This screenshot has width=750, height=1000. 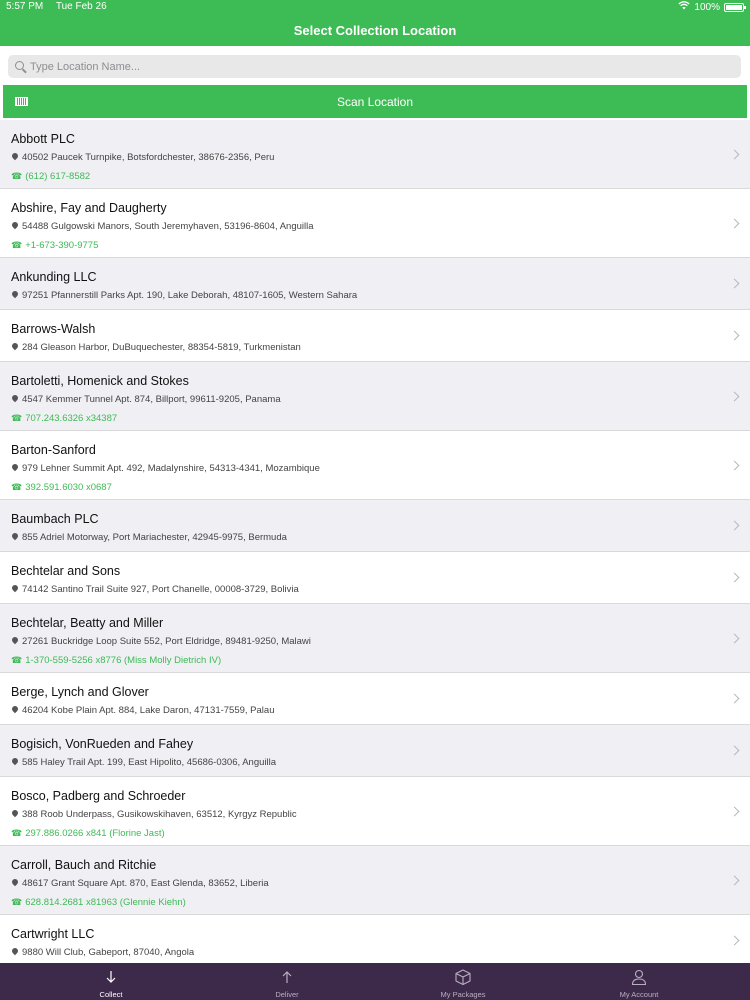 I want to click on location-name: Barrows-Walsh, so click(x=53, y=329).